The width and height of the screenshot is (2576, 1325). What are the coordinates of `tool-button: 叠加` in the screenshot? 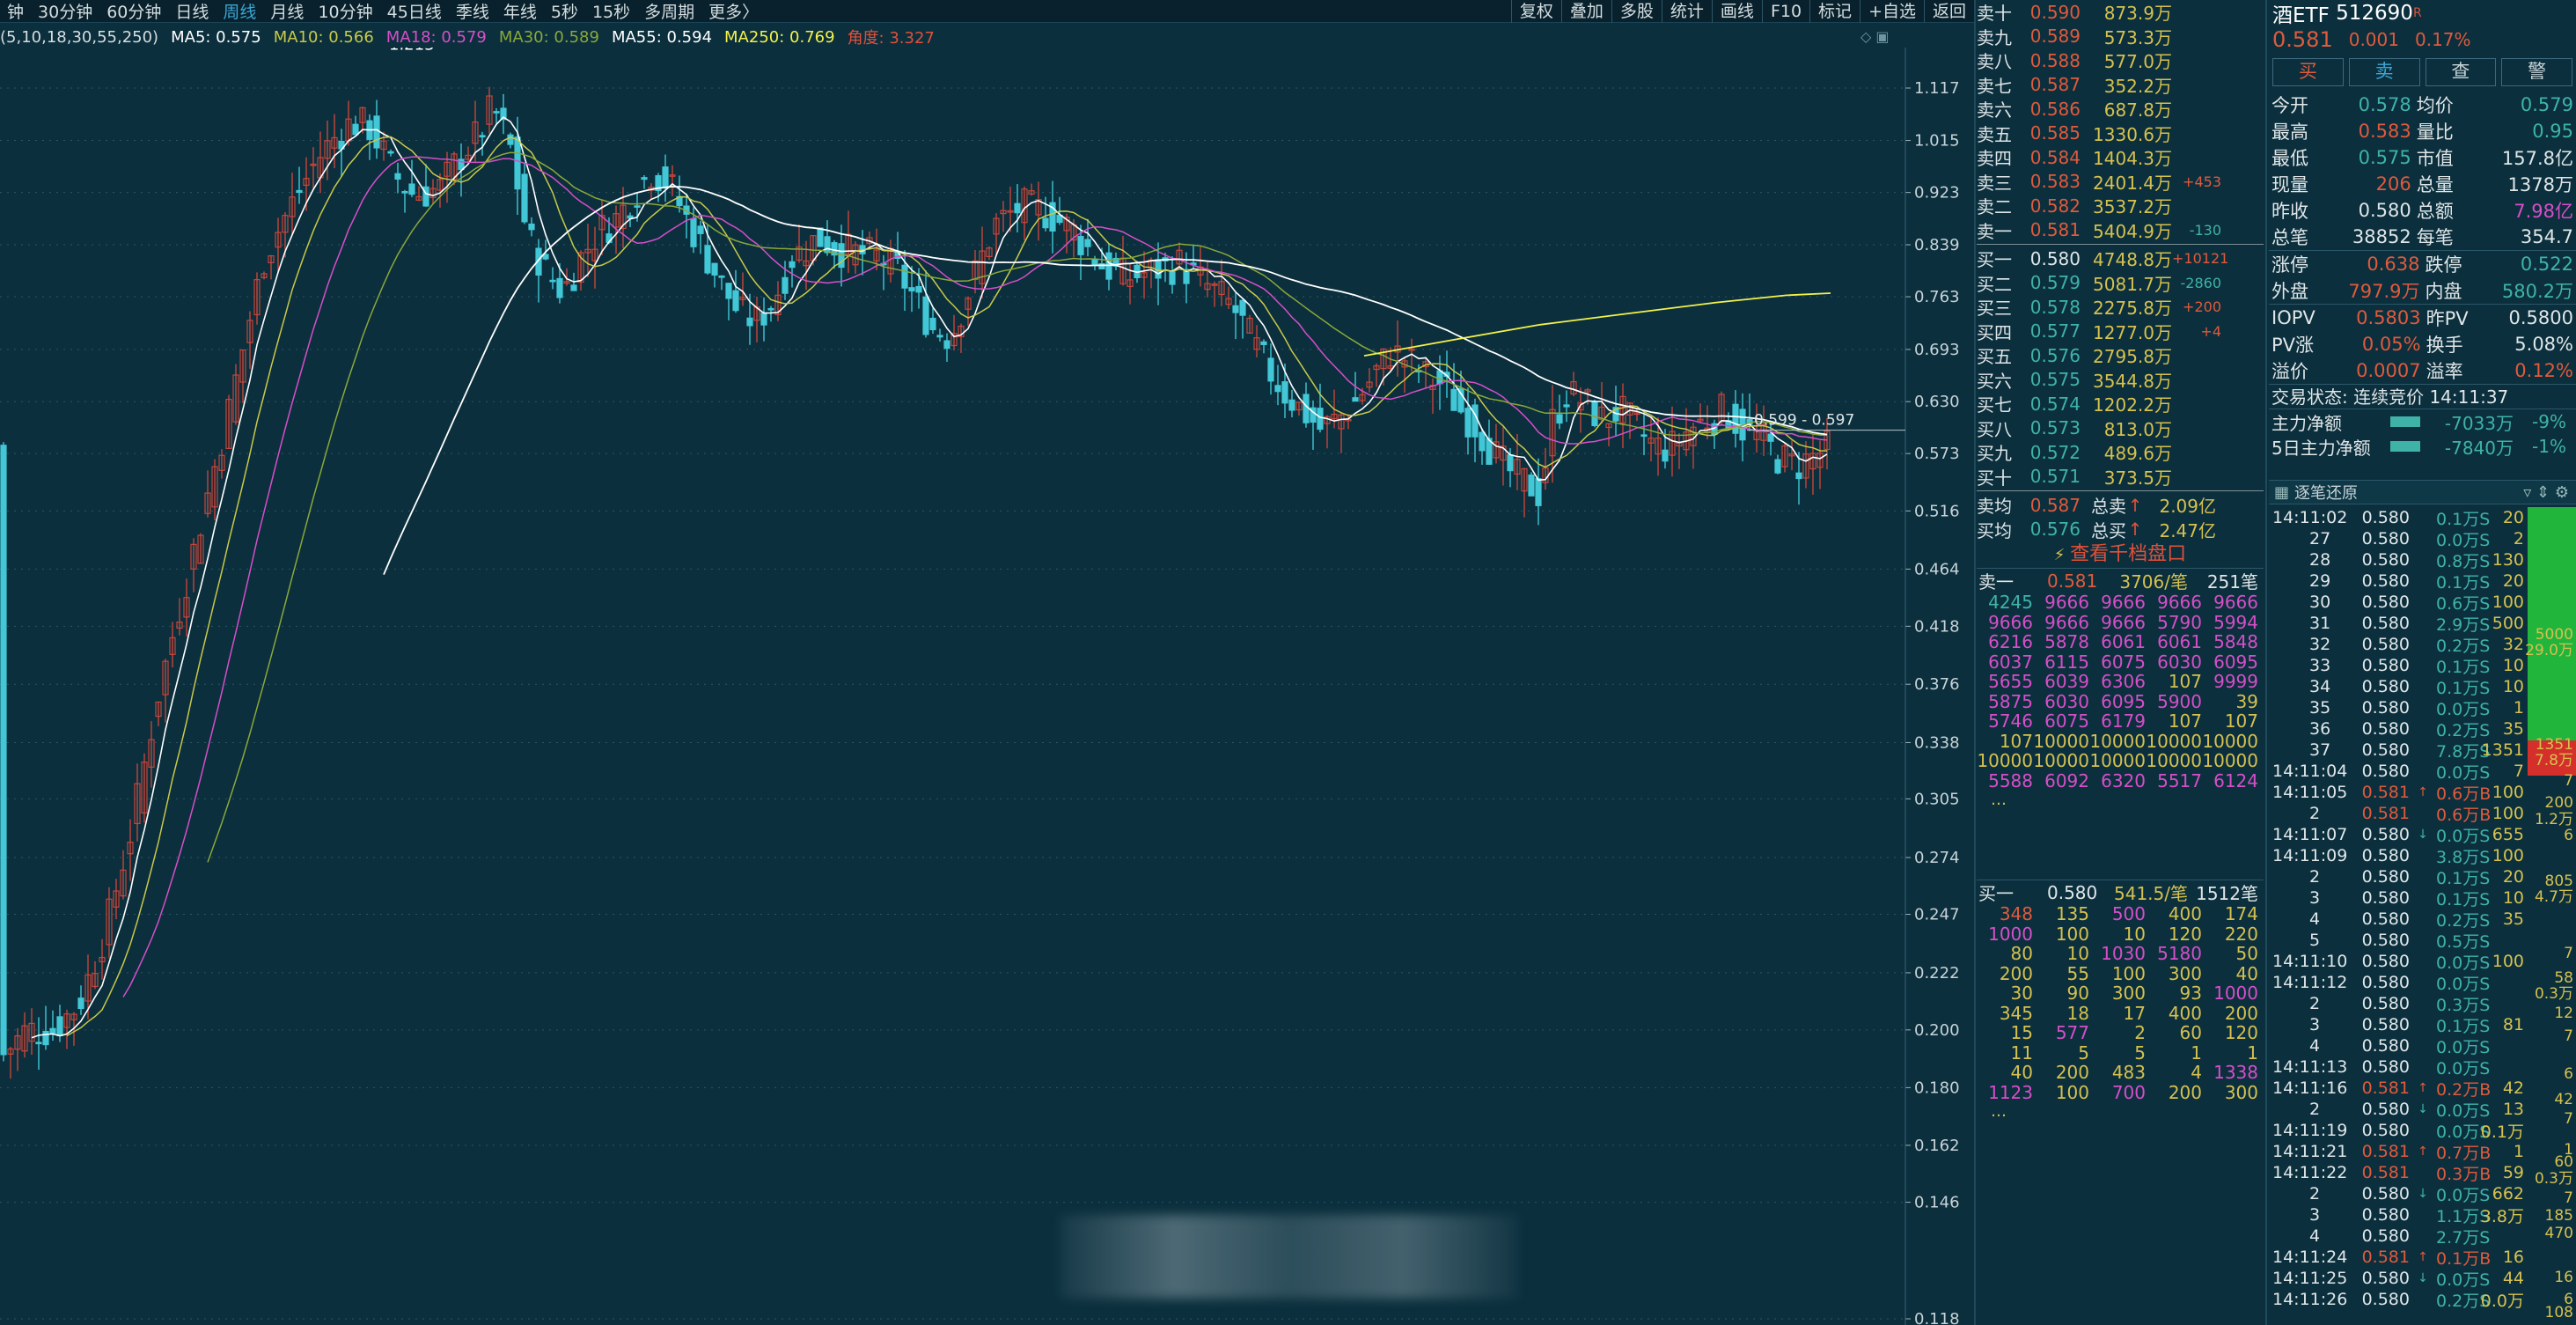 It's located at (1585, 11).